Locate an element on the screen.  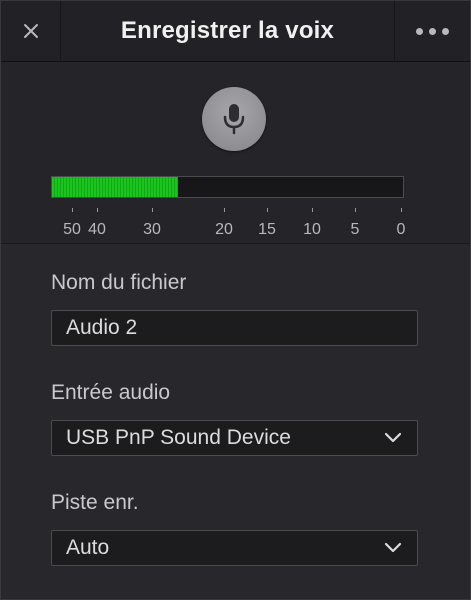
meter-tick-label: 0 is located at coordinates (401, 229).